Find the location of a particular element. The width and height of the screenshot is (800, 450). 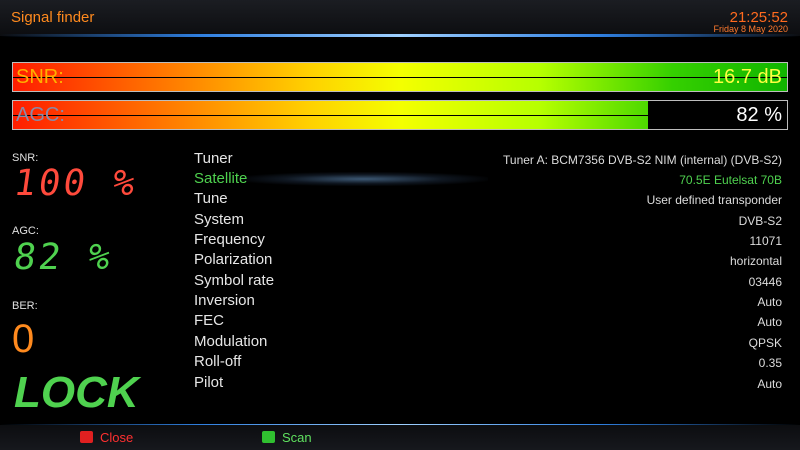

info-row-system: System DVB-S2 is located at coordinates (488, 221).